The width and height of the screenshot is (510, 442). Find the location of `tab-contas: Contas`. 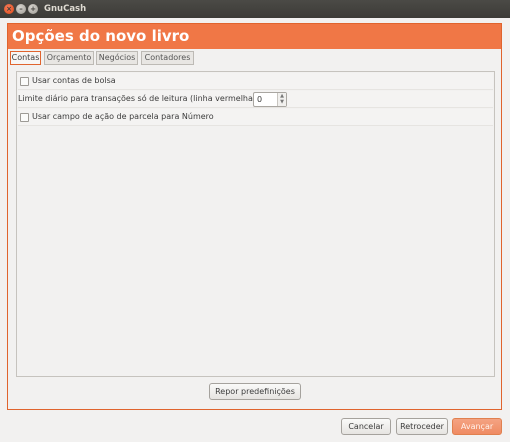

tab-contas: Contas is located at coordinates (25, 58).